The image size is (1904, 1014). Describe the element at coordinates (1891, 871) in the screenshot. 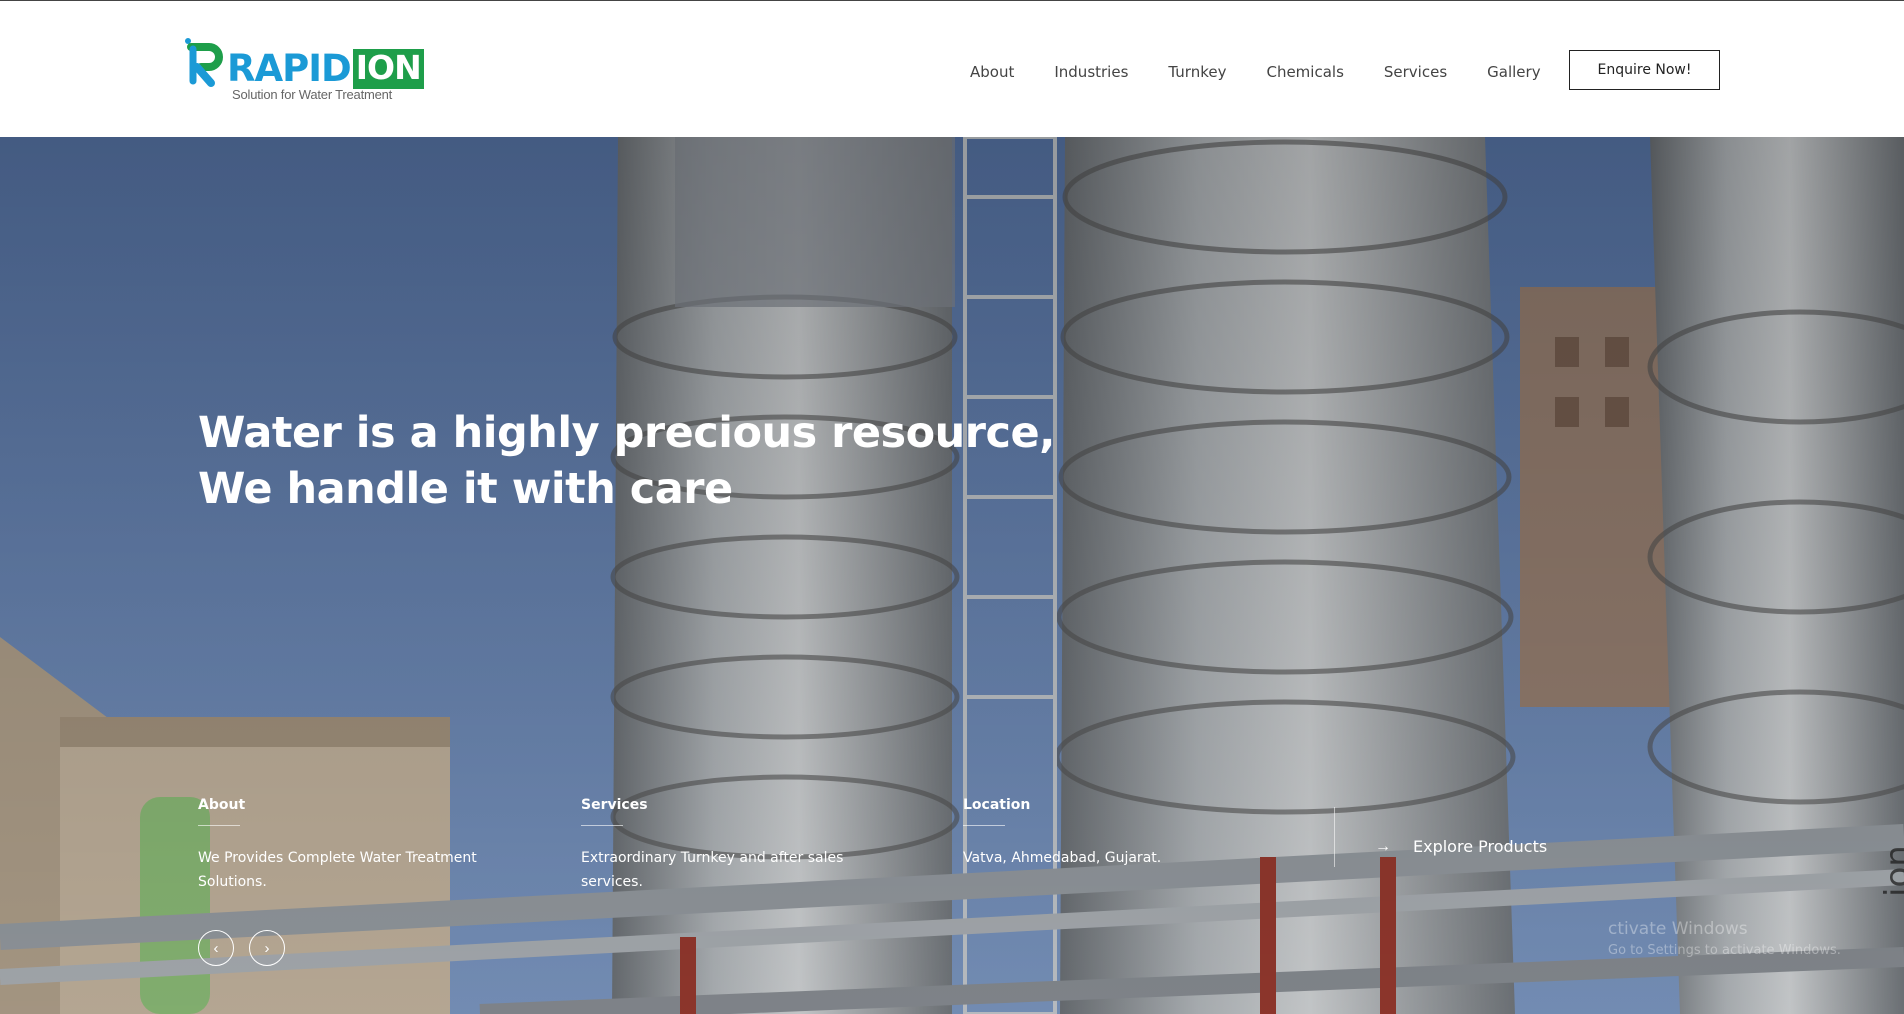

I see `side-vertical-text: ion` at that location.